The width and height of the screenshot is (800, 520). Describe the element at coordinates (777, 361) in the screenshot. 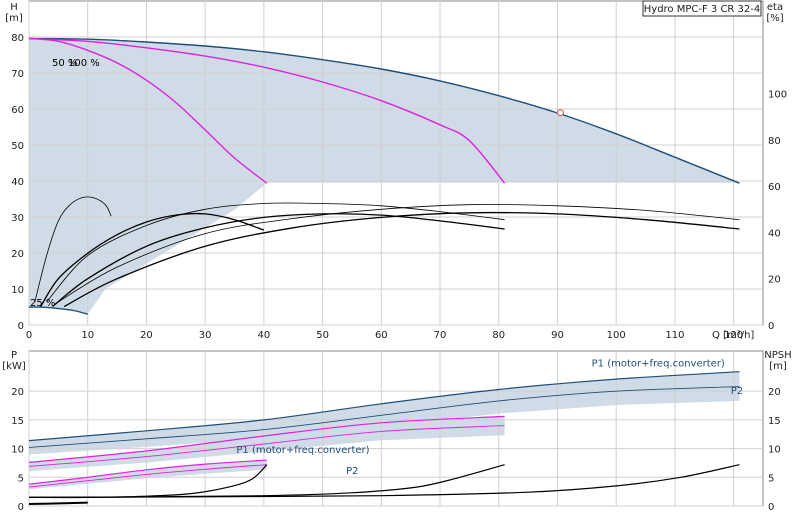

I see `y-axis-label-npsh: NPSH [m]` at that location.